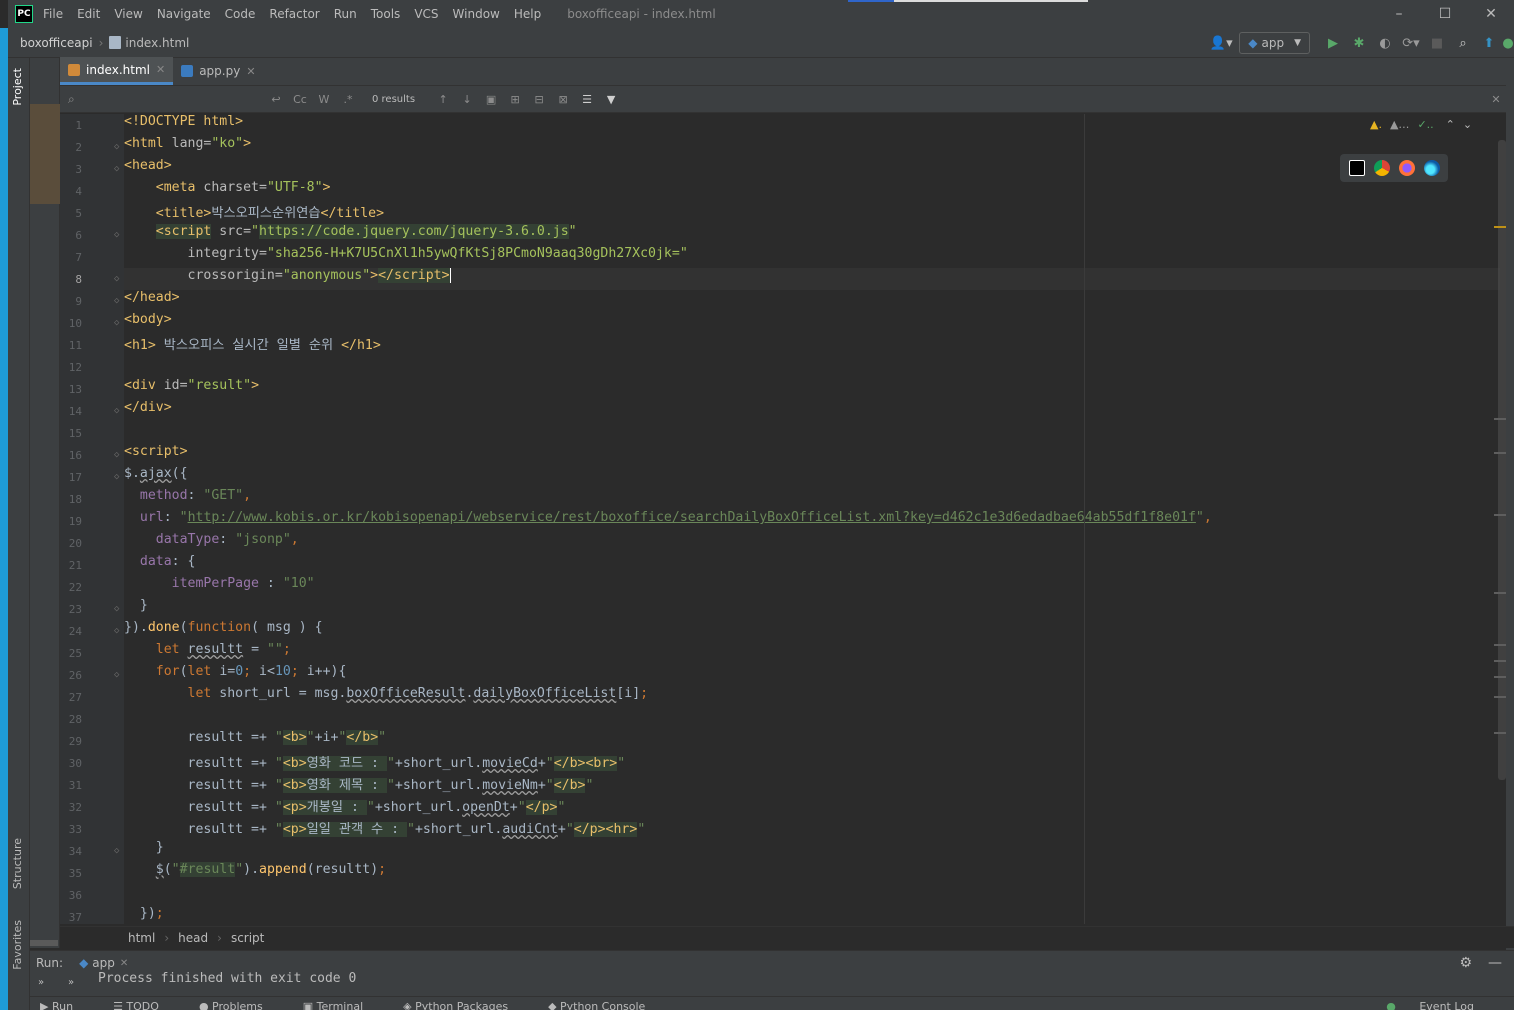 The width and height of the screenshot is (1514, 1010). What do you see at coordinates (71, 829) in the screenshot?
I see `line-number: 33` at bounding box center [71, 829].